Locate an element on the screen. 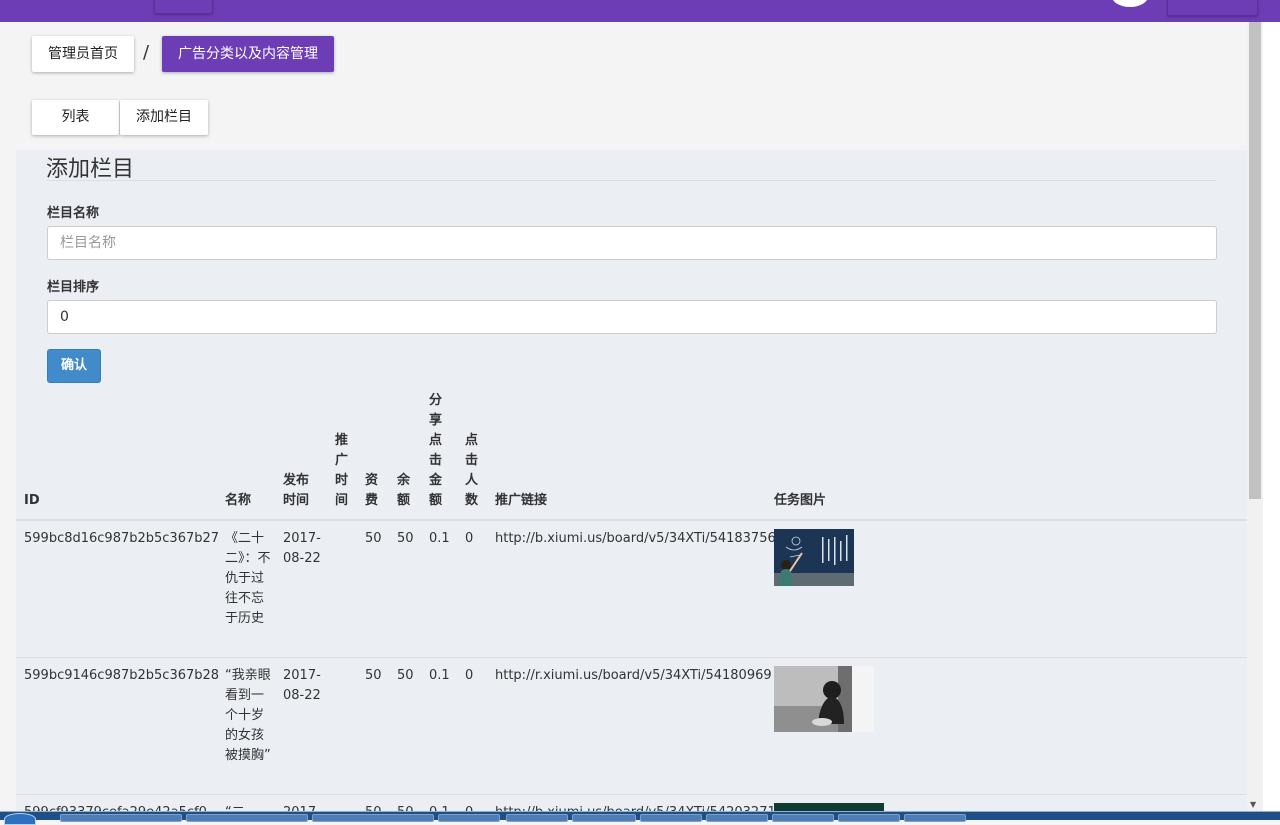  column-header-date: 发布时间 is located at coordinates (296, 490).